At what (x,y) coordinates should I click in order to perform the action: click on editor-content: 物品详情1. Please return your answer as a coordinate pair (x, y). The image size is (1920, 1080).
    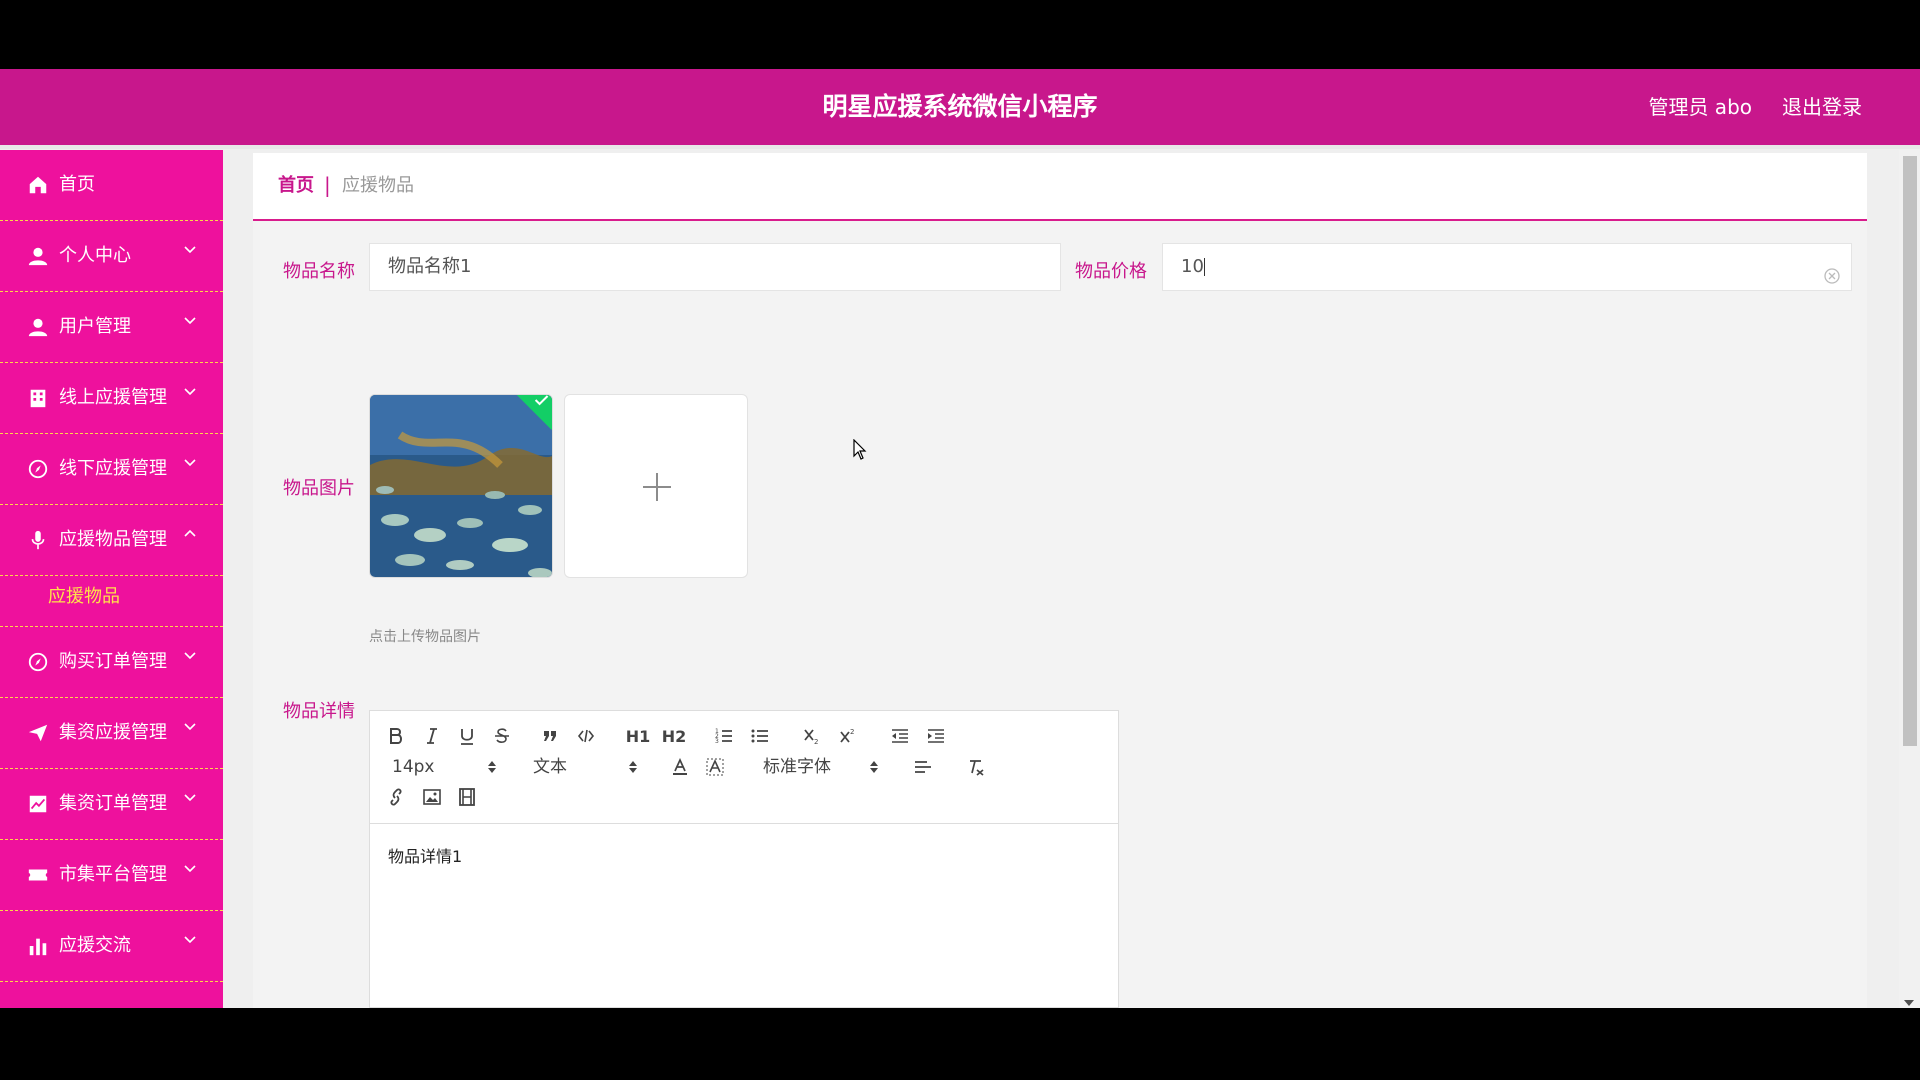
    Looking at the image, I should click on (425, 855).